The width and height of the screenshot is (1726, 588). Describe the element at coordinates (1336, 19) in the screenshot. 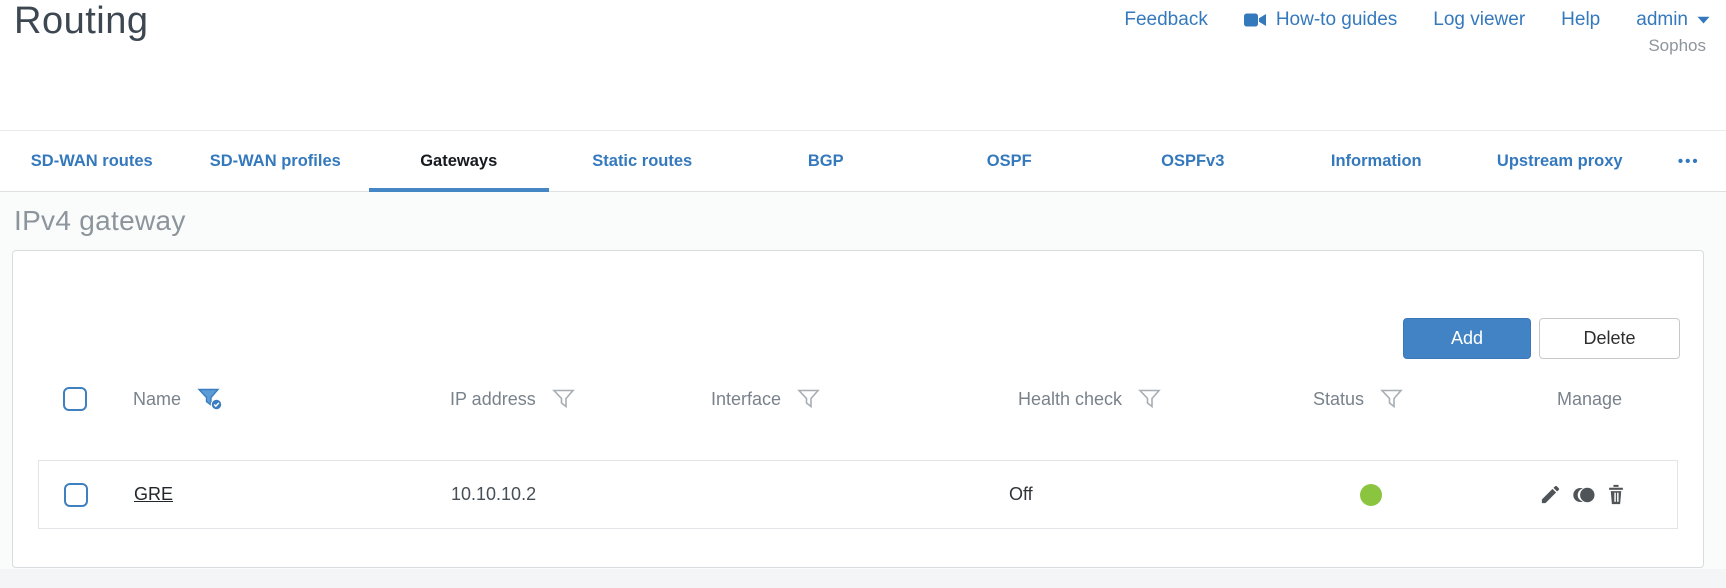

I see `howto-guides-label: How-to guides` at that location.